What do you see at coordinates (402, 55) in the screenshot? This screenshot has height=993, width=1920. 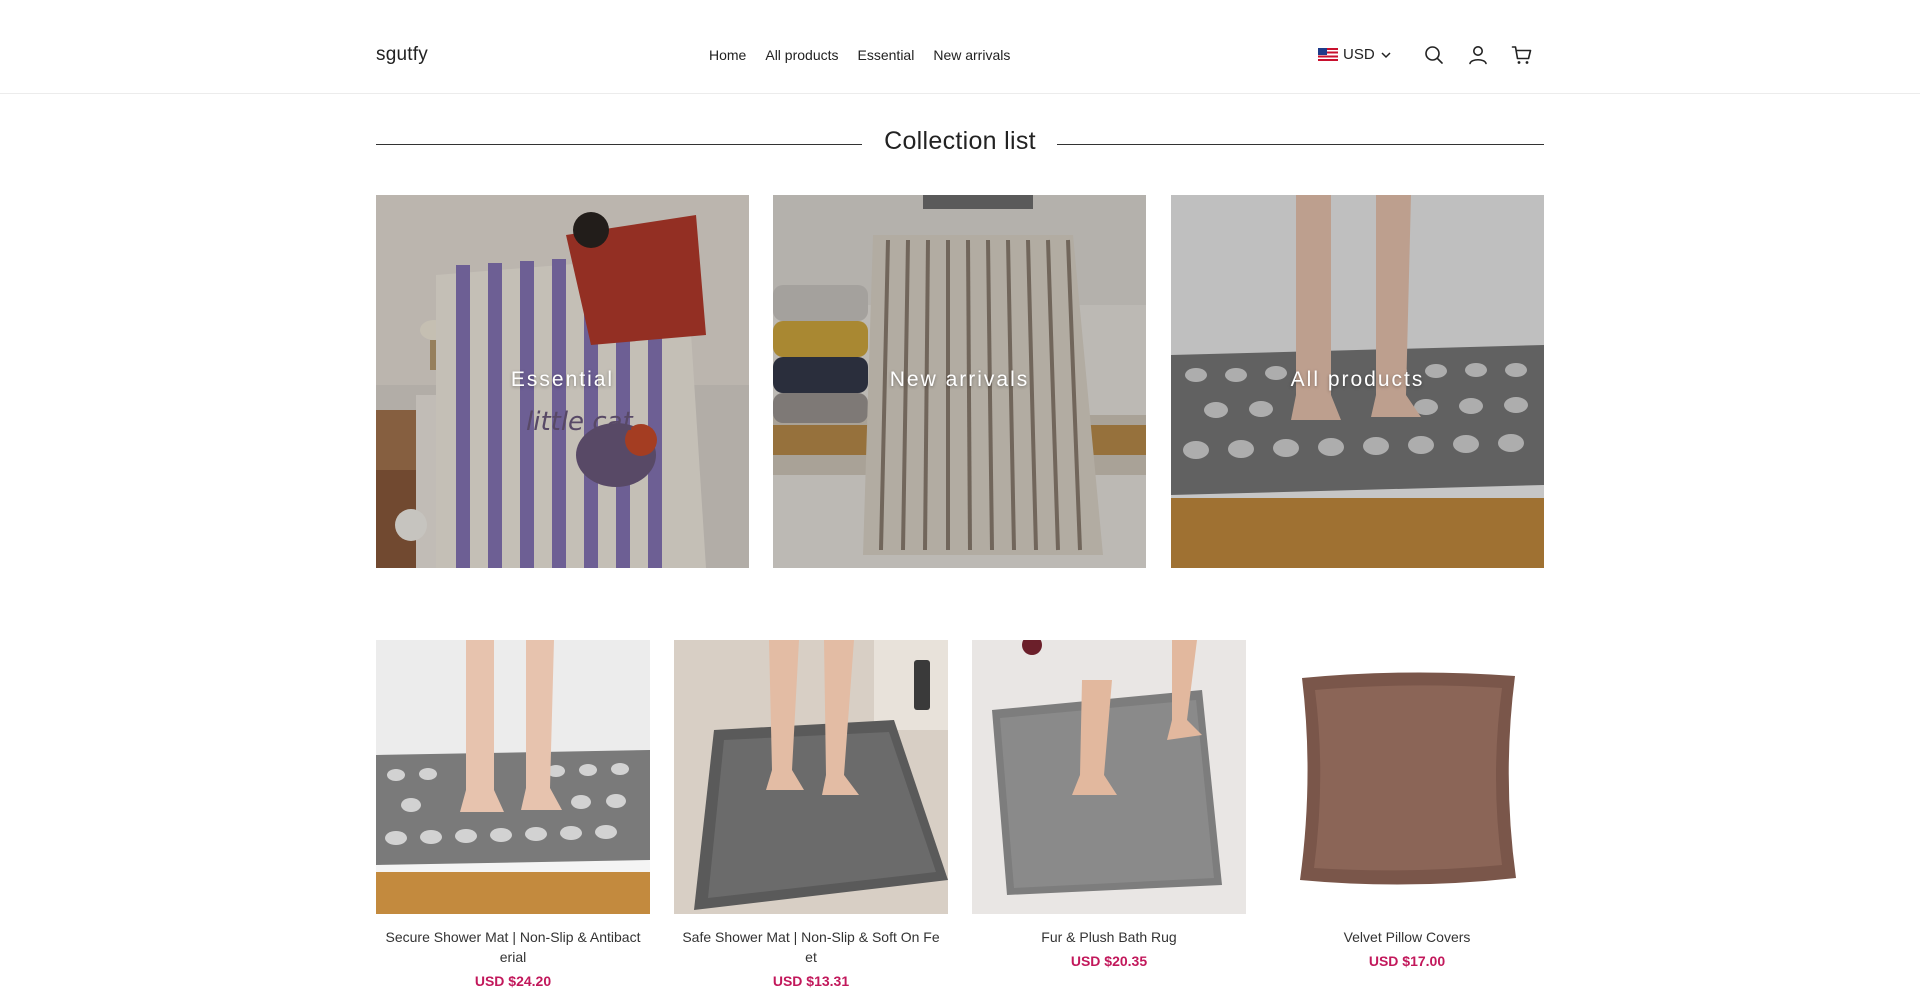 I see `store-logo: sgutfy` at bounding box center [402, 55].